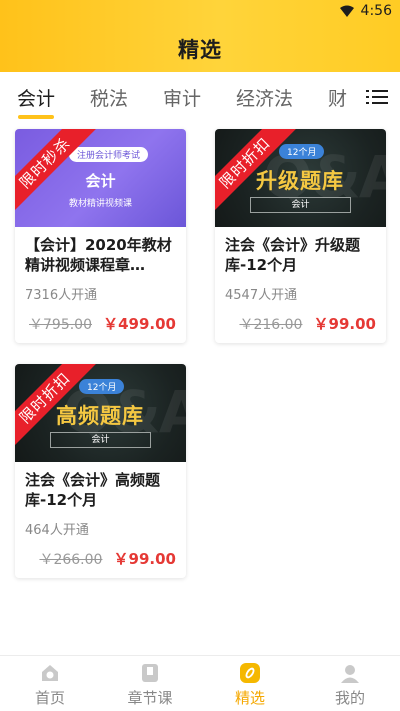 The width and height of the screenshot is (400, 711). What do you see at coordinates (261, 295) in the screenshot?
I see `subscriber-count: 4547人开通` at bounding box center [261, 295].